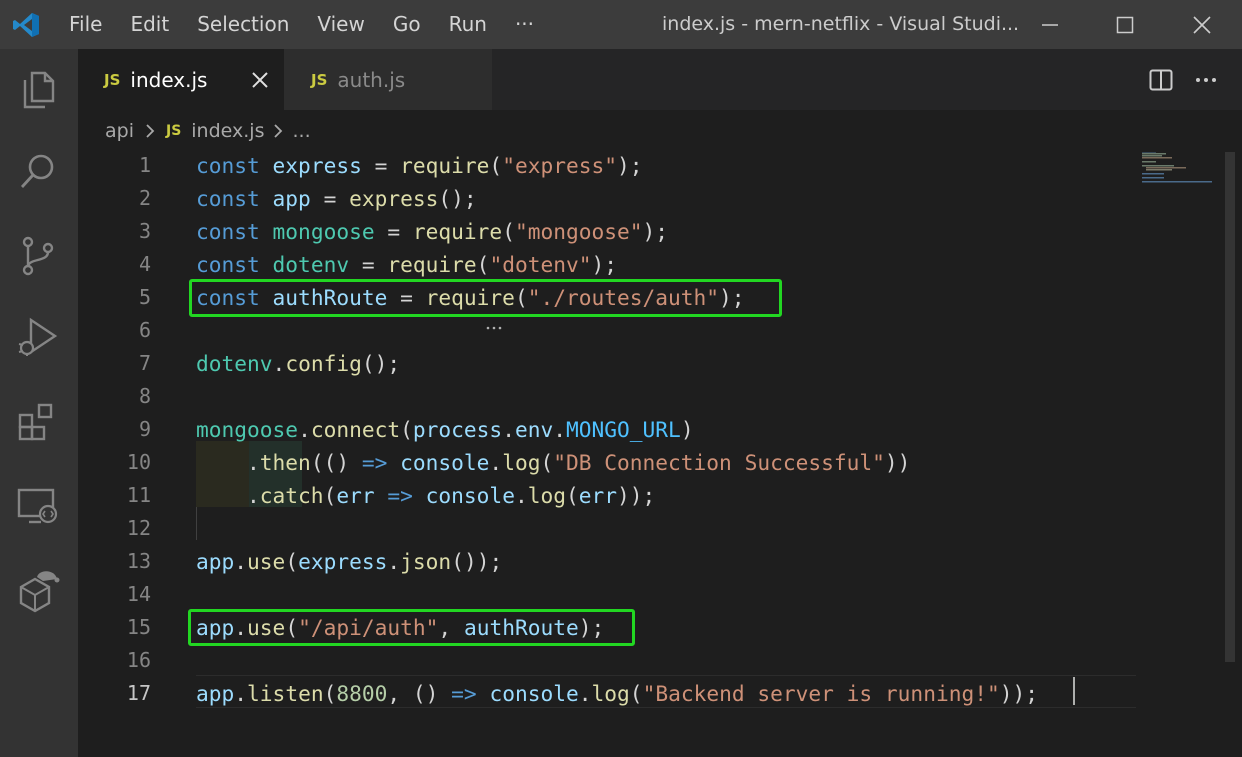  I want to click on menu-selection: Selection, so click(243, 24).